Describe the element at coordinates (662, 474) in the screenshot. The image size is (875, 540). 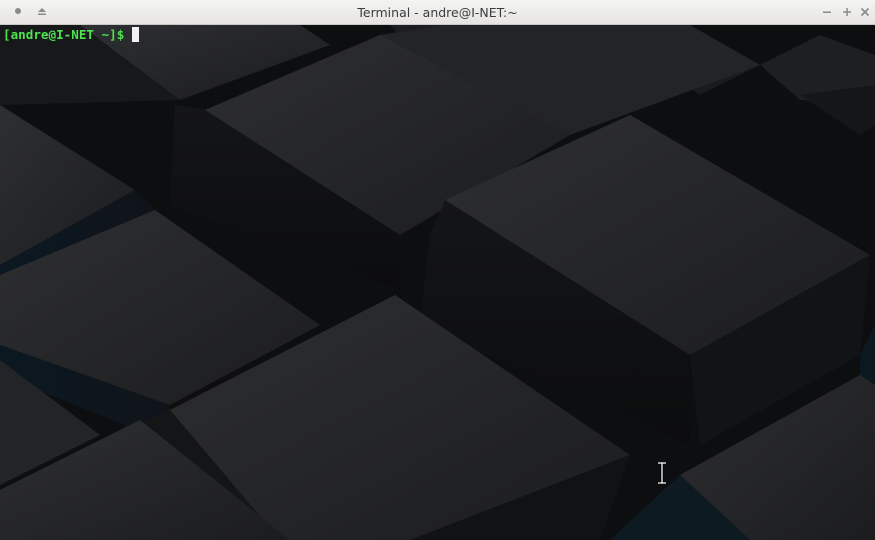
I see `text-cursor-ibeam-icon` at that location.